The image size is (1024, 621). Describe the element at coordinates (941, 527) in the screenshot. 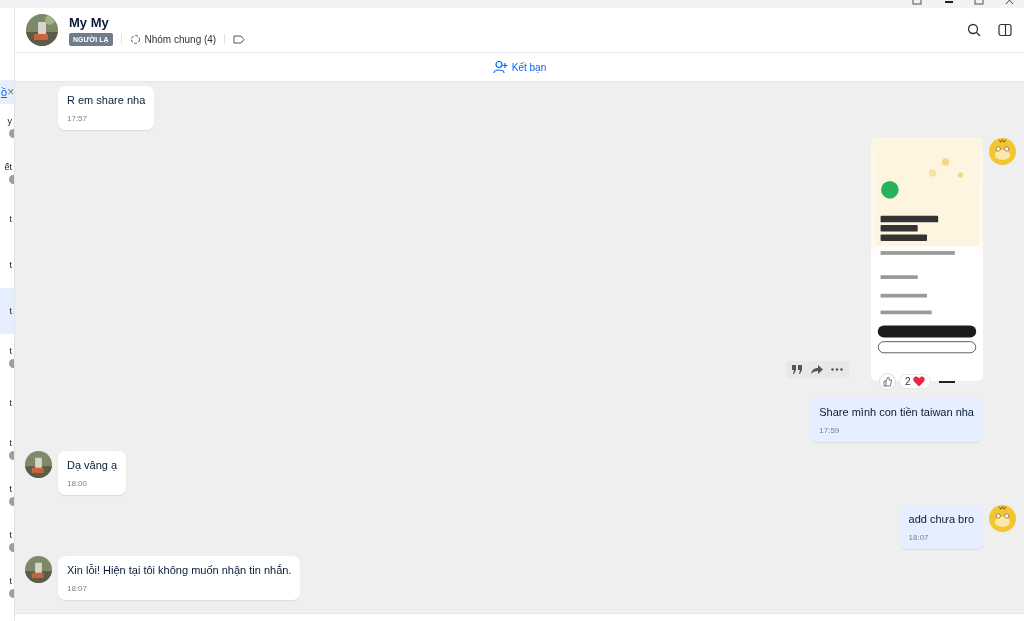

I see `message-bubble: add chưa bro 18:07` at that location.